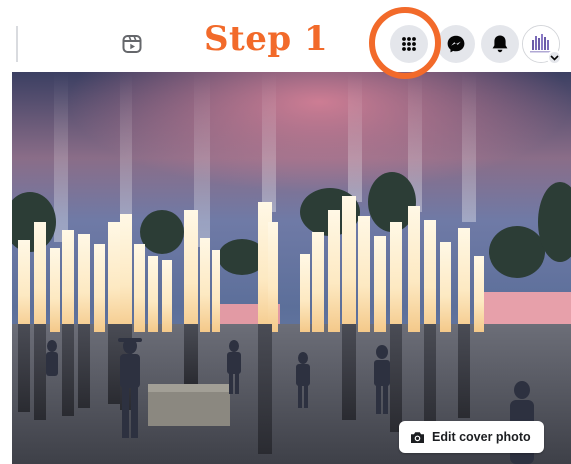 The image size is (571, 464). I want to click on grid-menu-icon, so click(409, 44).